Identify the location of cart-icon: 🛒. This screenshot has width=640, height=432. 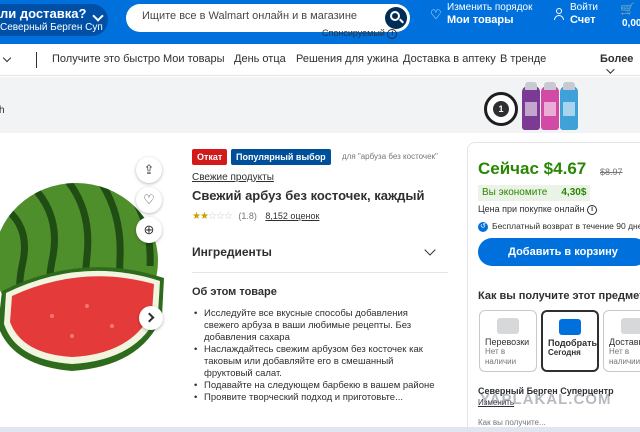
(627, 9).